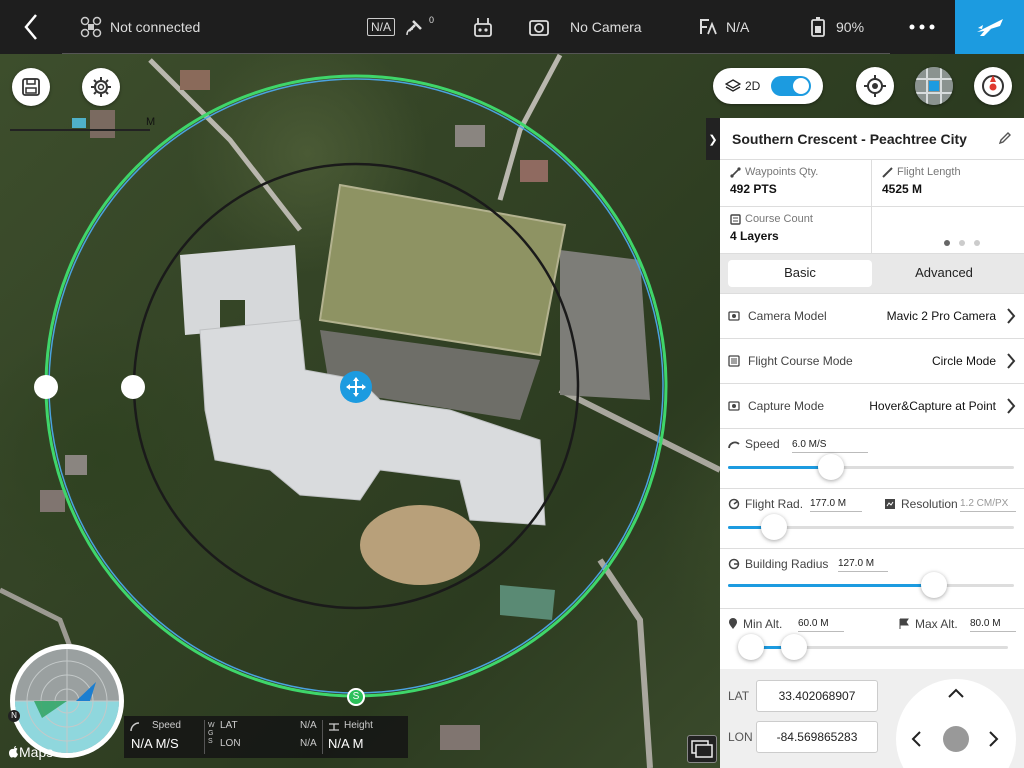 The height and width of the screenshot is (768, 1024). I want to click on stat-value: 492 PTS, so click(753, 189).